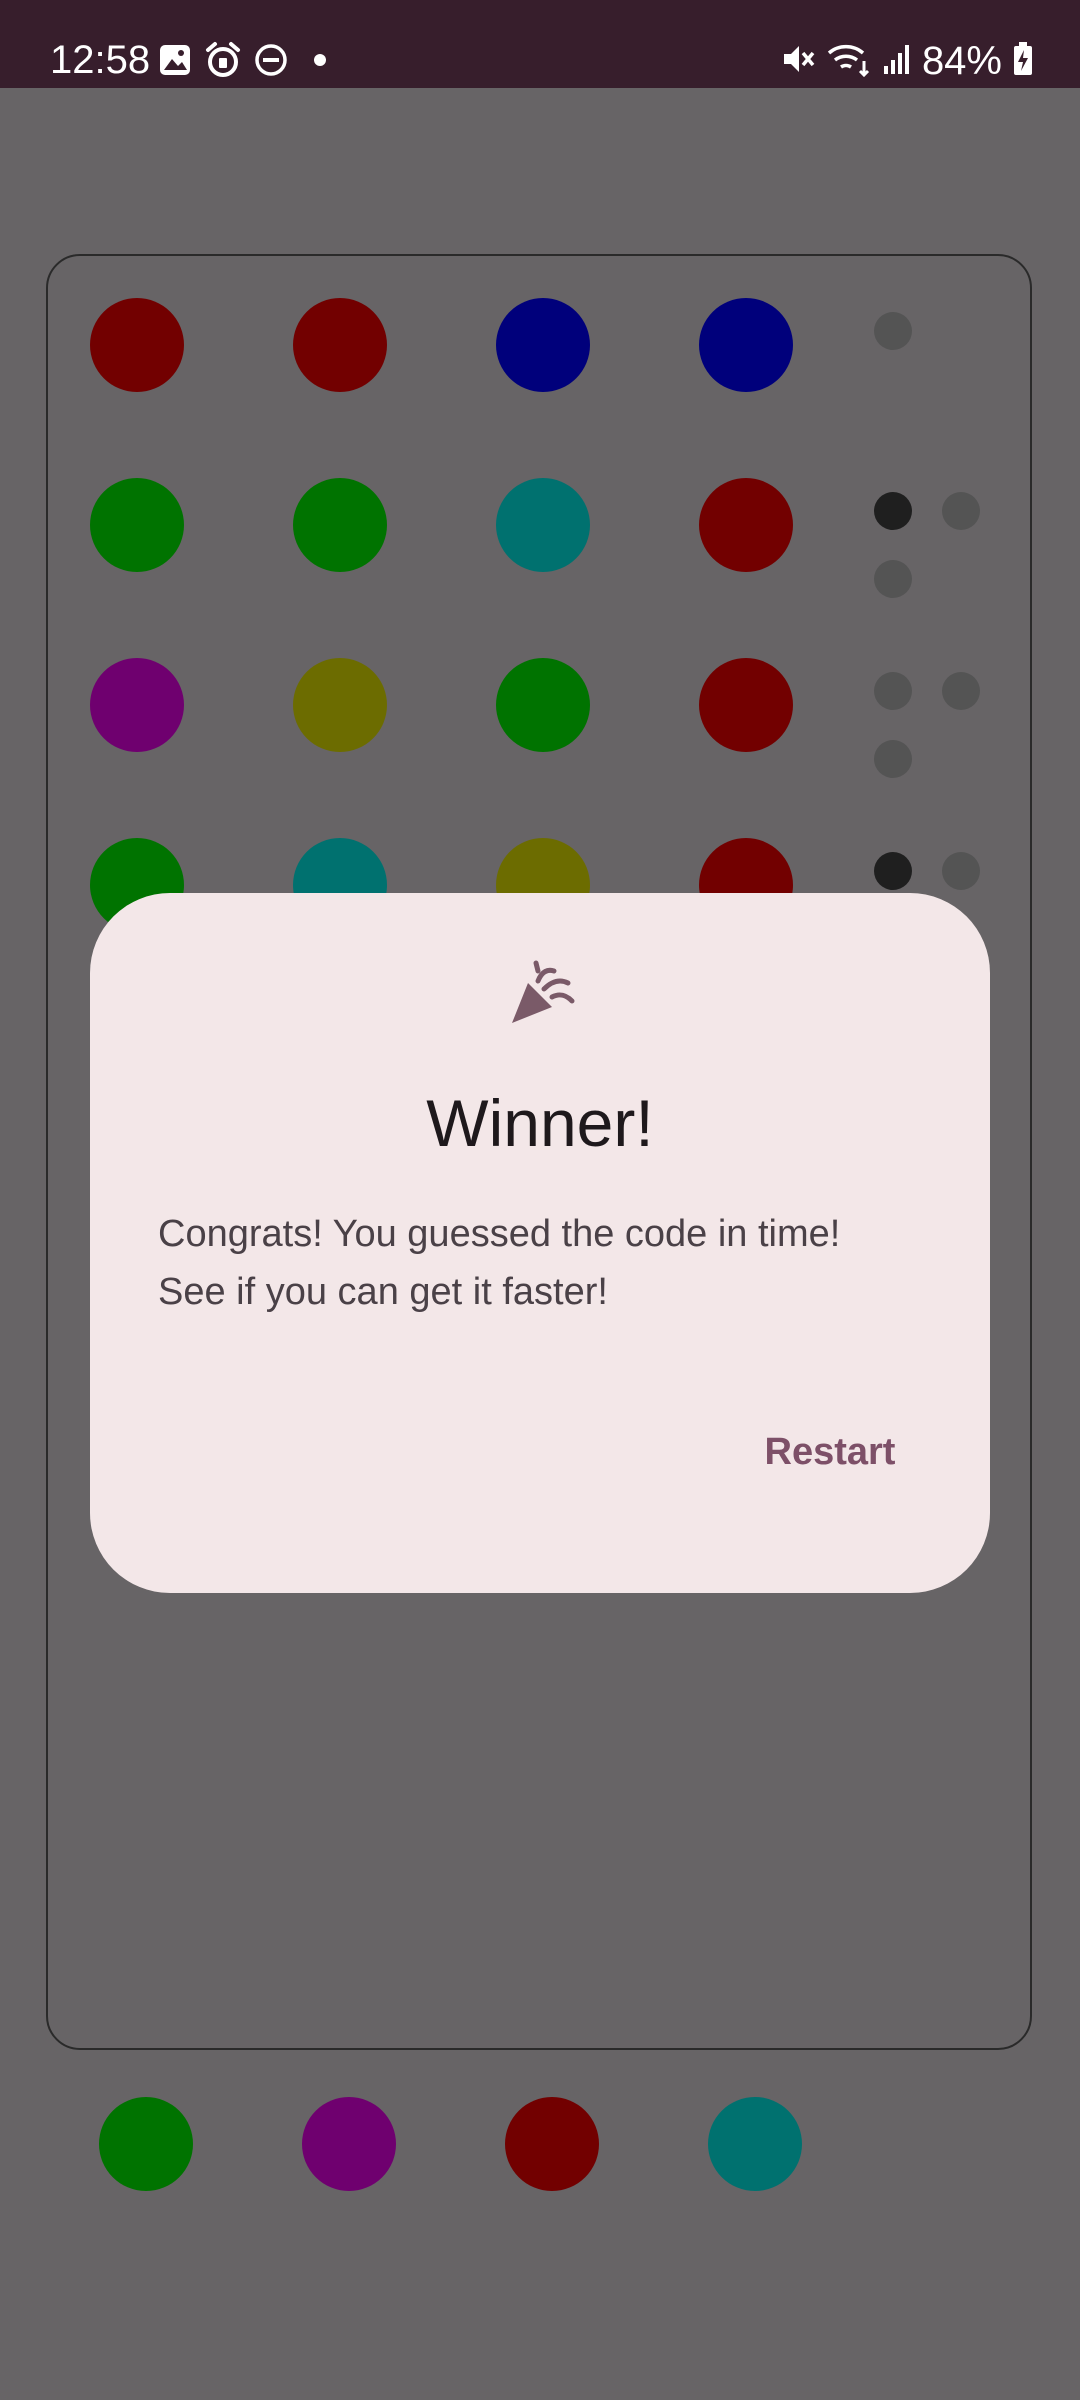 The height and width of the screenshot is (2400, 1080). I want to click on dialog-message-line-1: Congrats! You guessed the code in time!, so click(499, 1234).